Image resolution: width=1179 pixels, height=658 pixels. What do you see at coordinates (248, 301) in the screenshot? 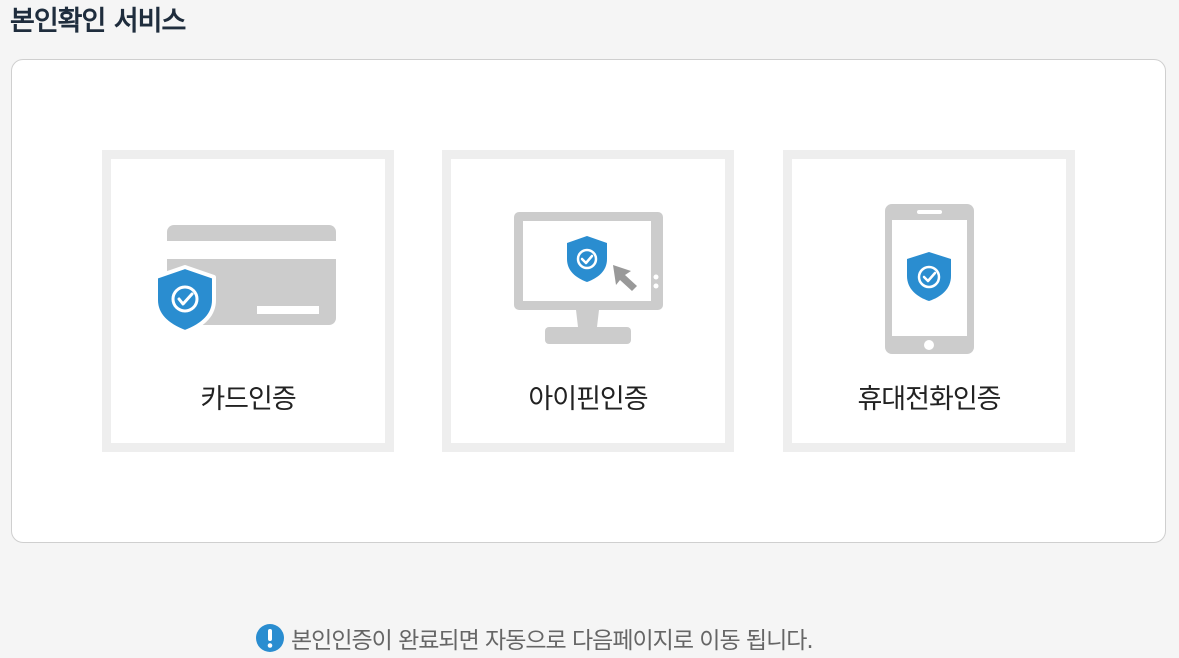
I see `card-verification-option: 카드인증` at bounding box center [248, 301].